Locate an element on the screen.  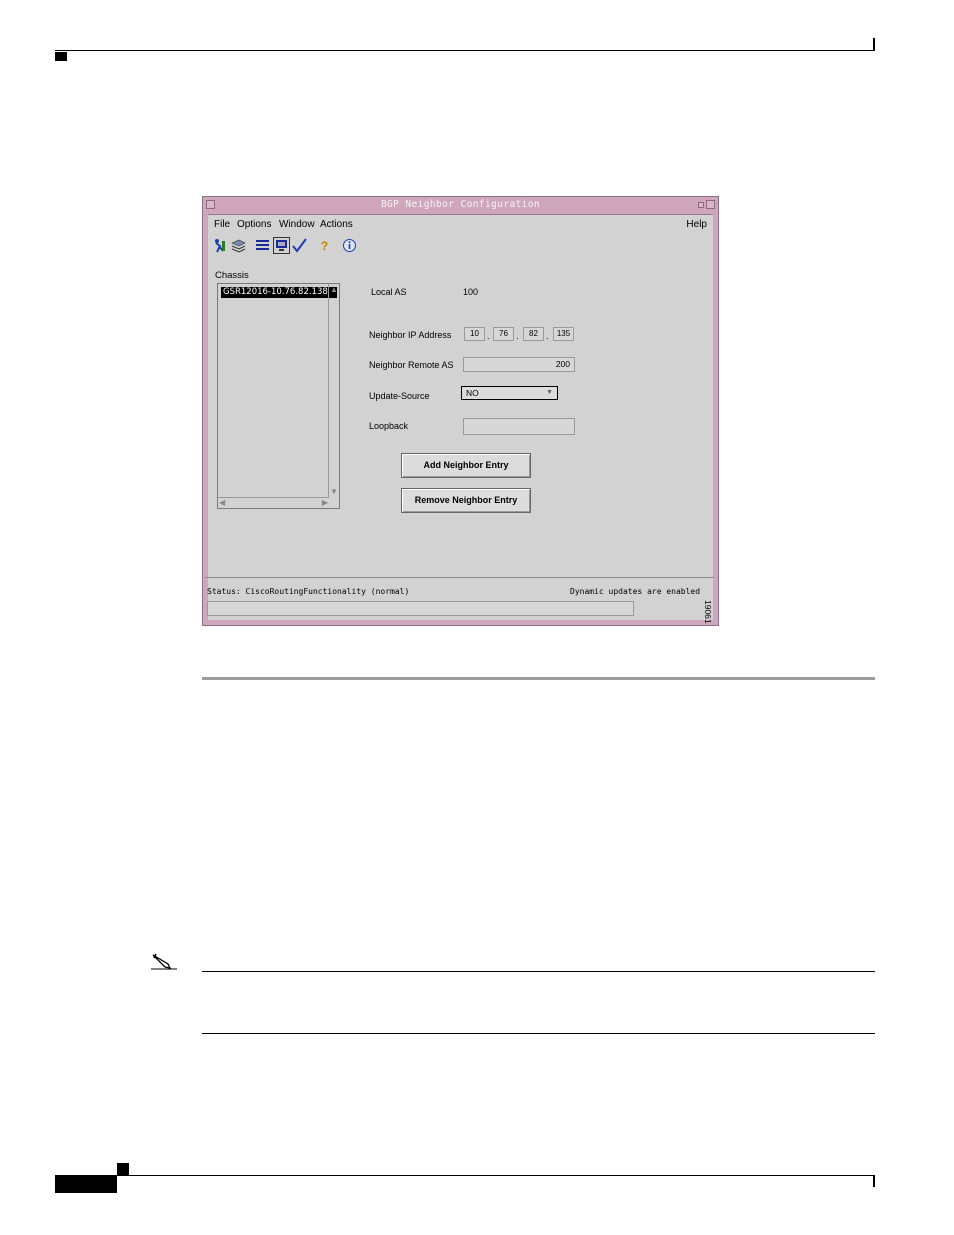
header-tick is located at coordinates (874, 44).